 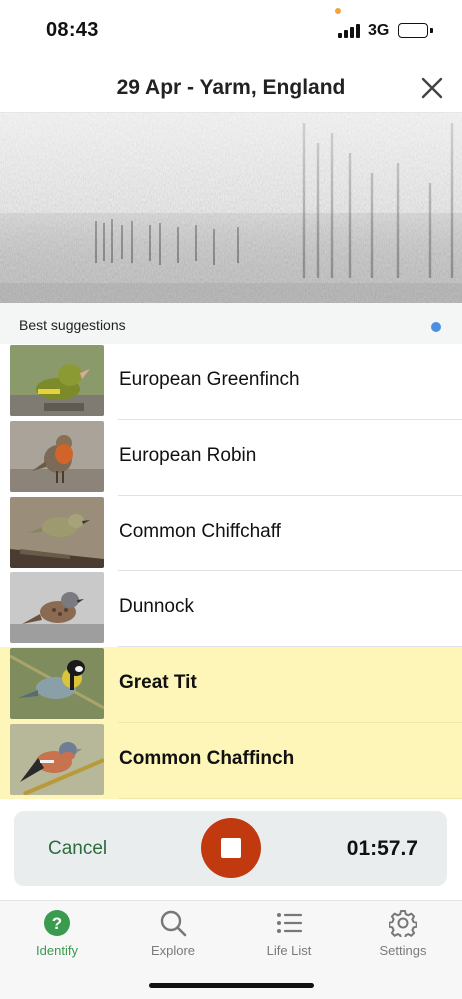 What do you see at coordinates (382, 848) in the screenshot?
I see `recording-timer: 01:57.7` at bounding box center [382, 848].